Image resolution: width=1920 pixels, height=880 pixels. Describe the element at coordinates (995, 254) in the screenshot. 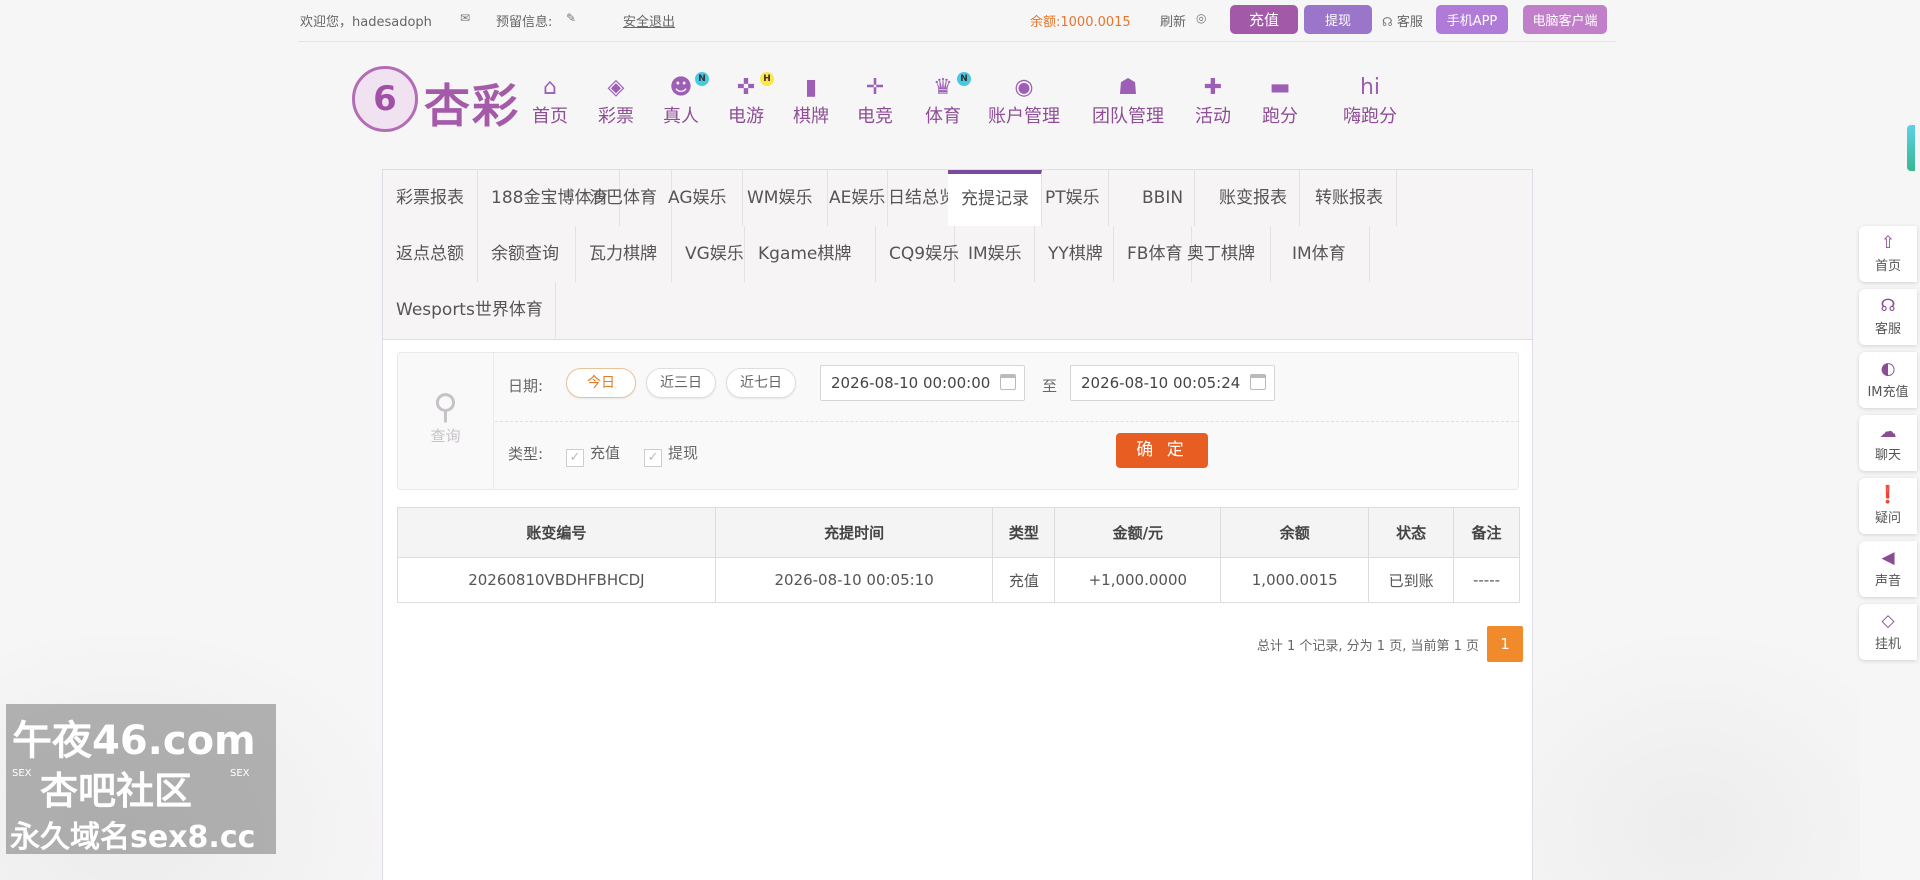

I see `tab: IM娱乐` at that location.